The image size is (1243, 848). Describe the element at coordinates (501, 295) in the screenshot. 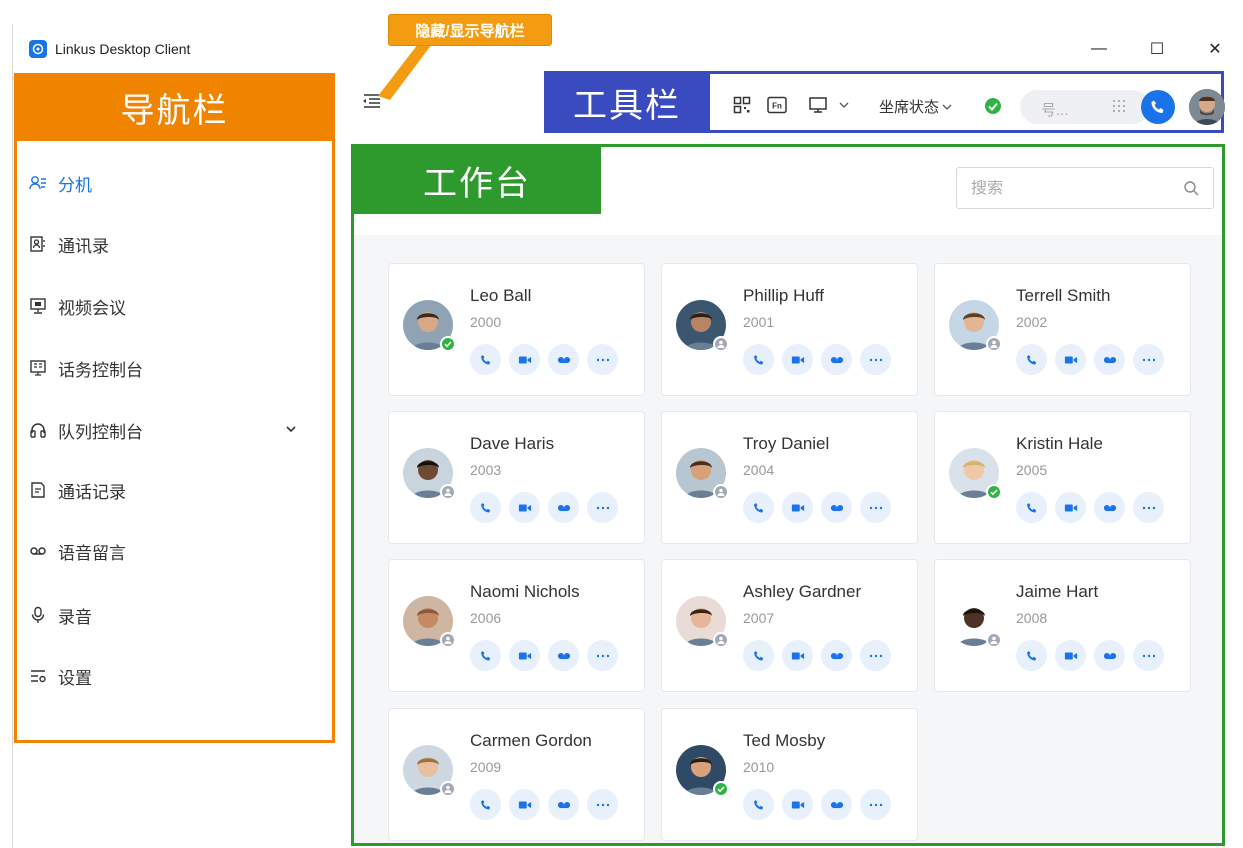

I see `contact-name: Leo Ball` at that location.